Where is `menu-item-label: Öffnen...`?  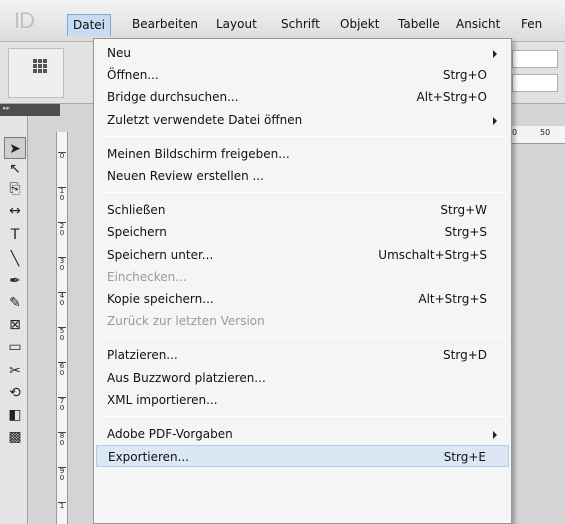
menu-item-label: Öffnen... is located at coordinates (133, 75).